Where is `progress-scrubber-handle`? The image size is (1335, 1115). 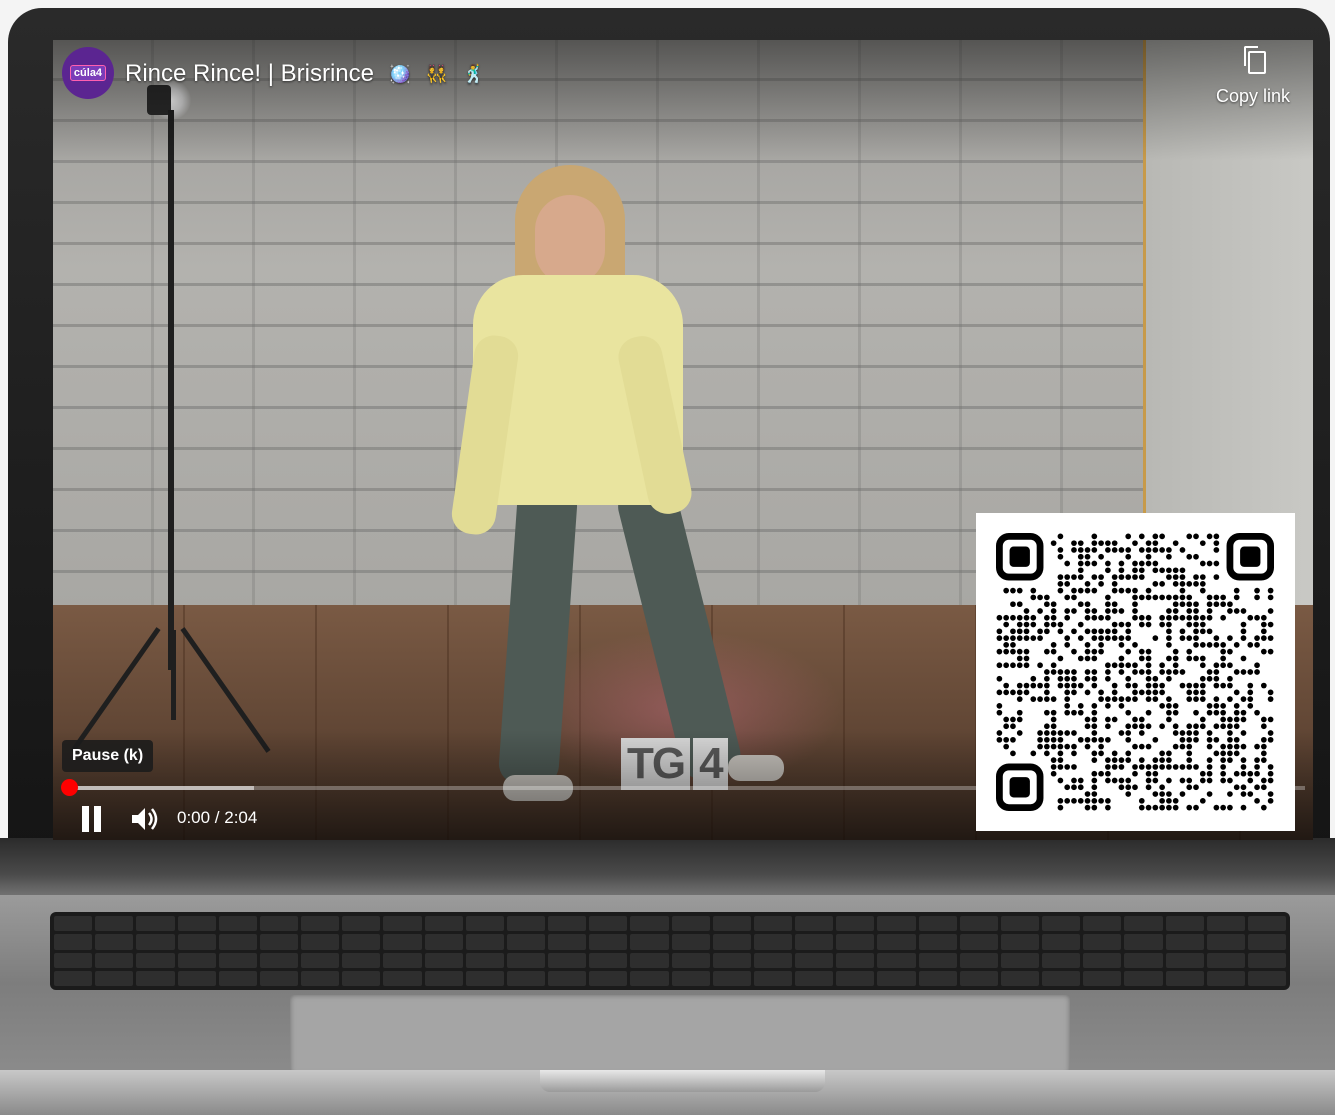
progress-scrubber-handle is located at coordinates (69, 787).